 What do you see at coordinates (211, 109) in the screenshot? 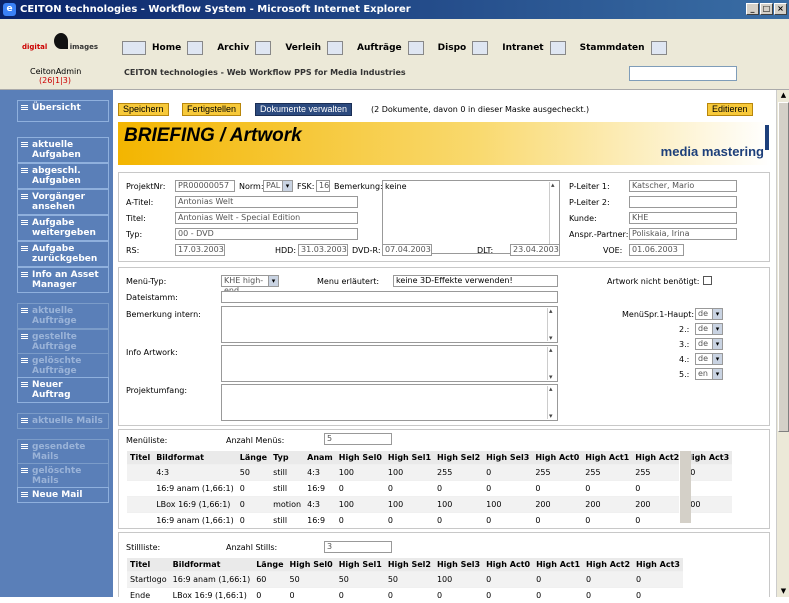
I see `finish-button: Fertigstellen` at bounding box center [211, 109].